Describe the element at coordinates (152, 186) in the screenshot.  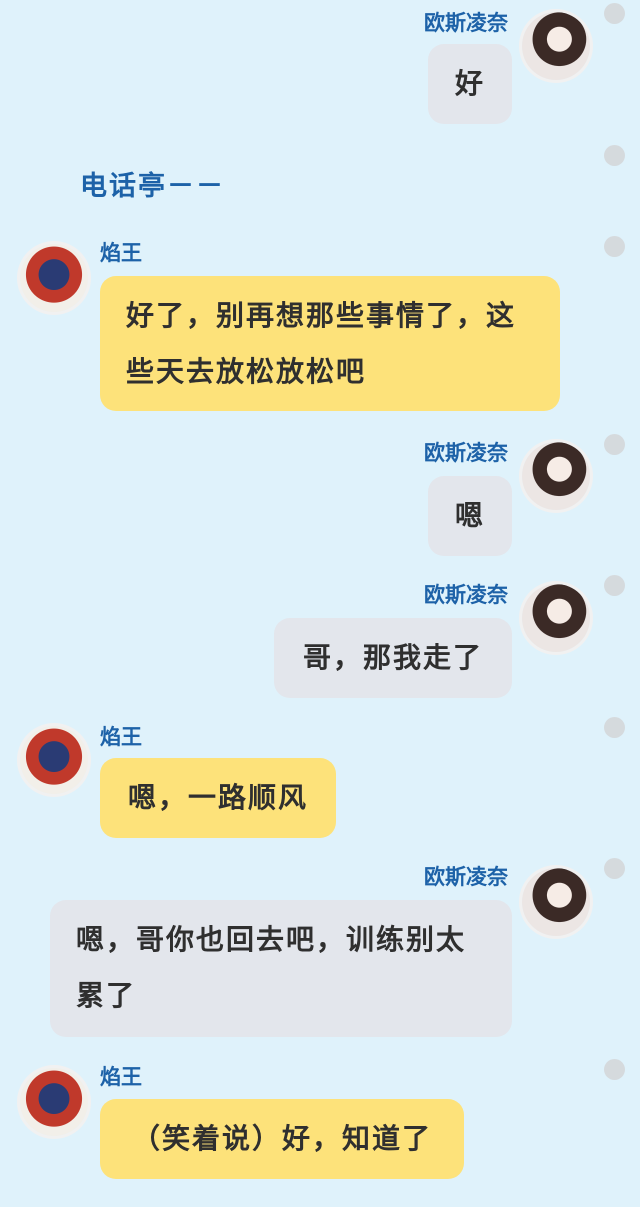
I see `scene-note: 电话亭－－` at that location.